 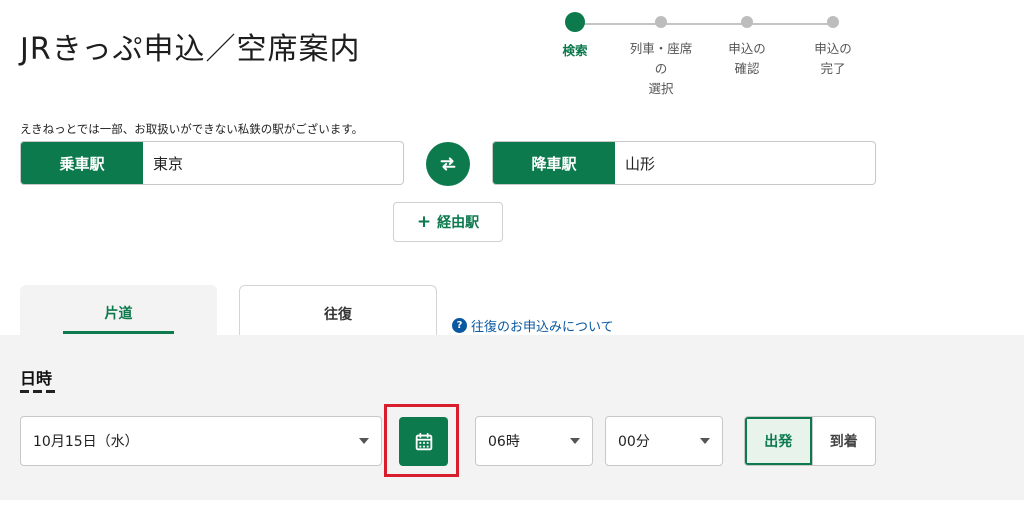 I want to click on step-select-train: 列車・座席の 選択, so click(x=661, y=54).